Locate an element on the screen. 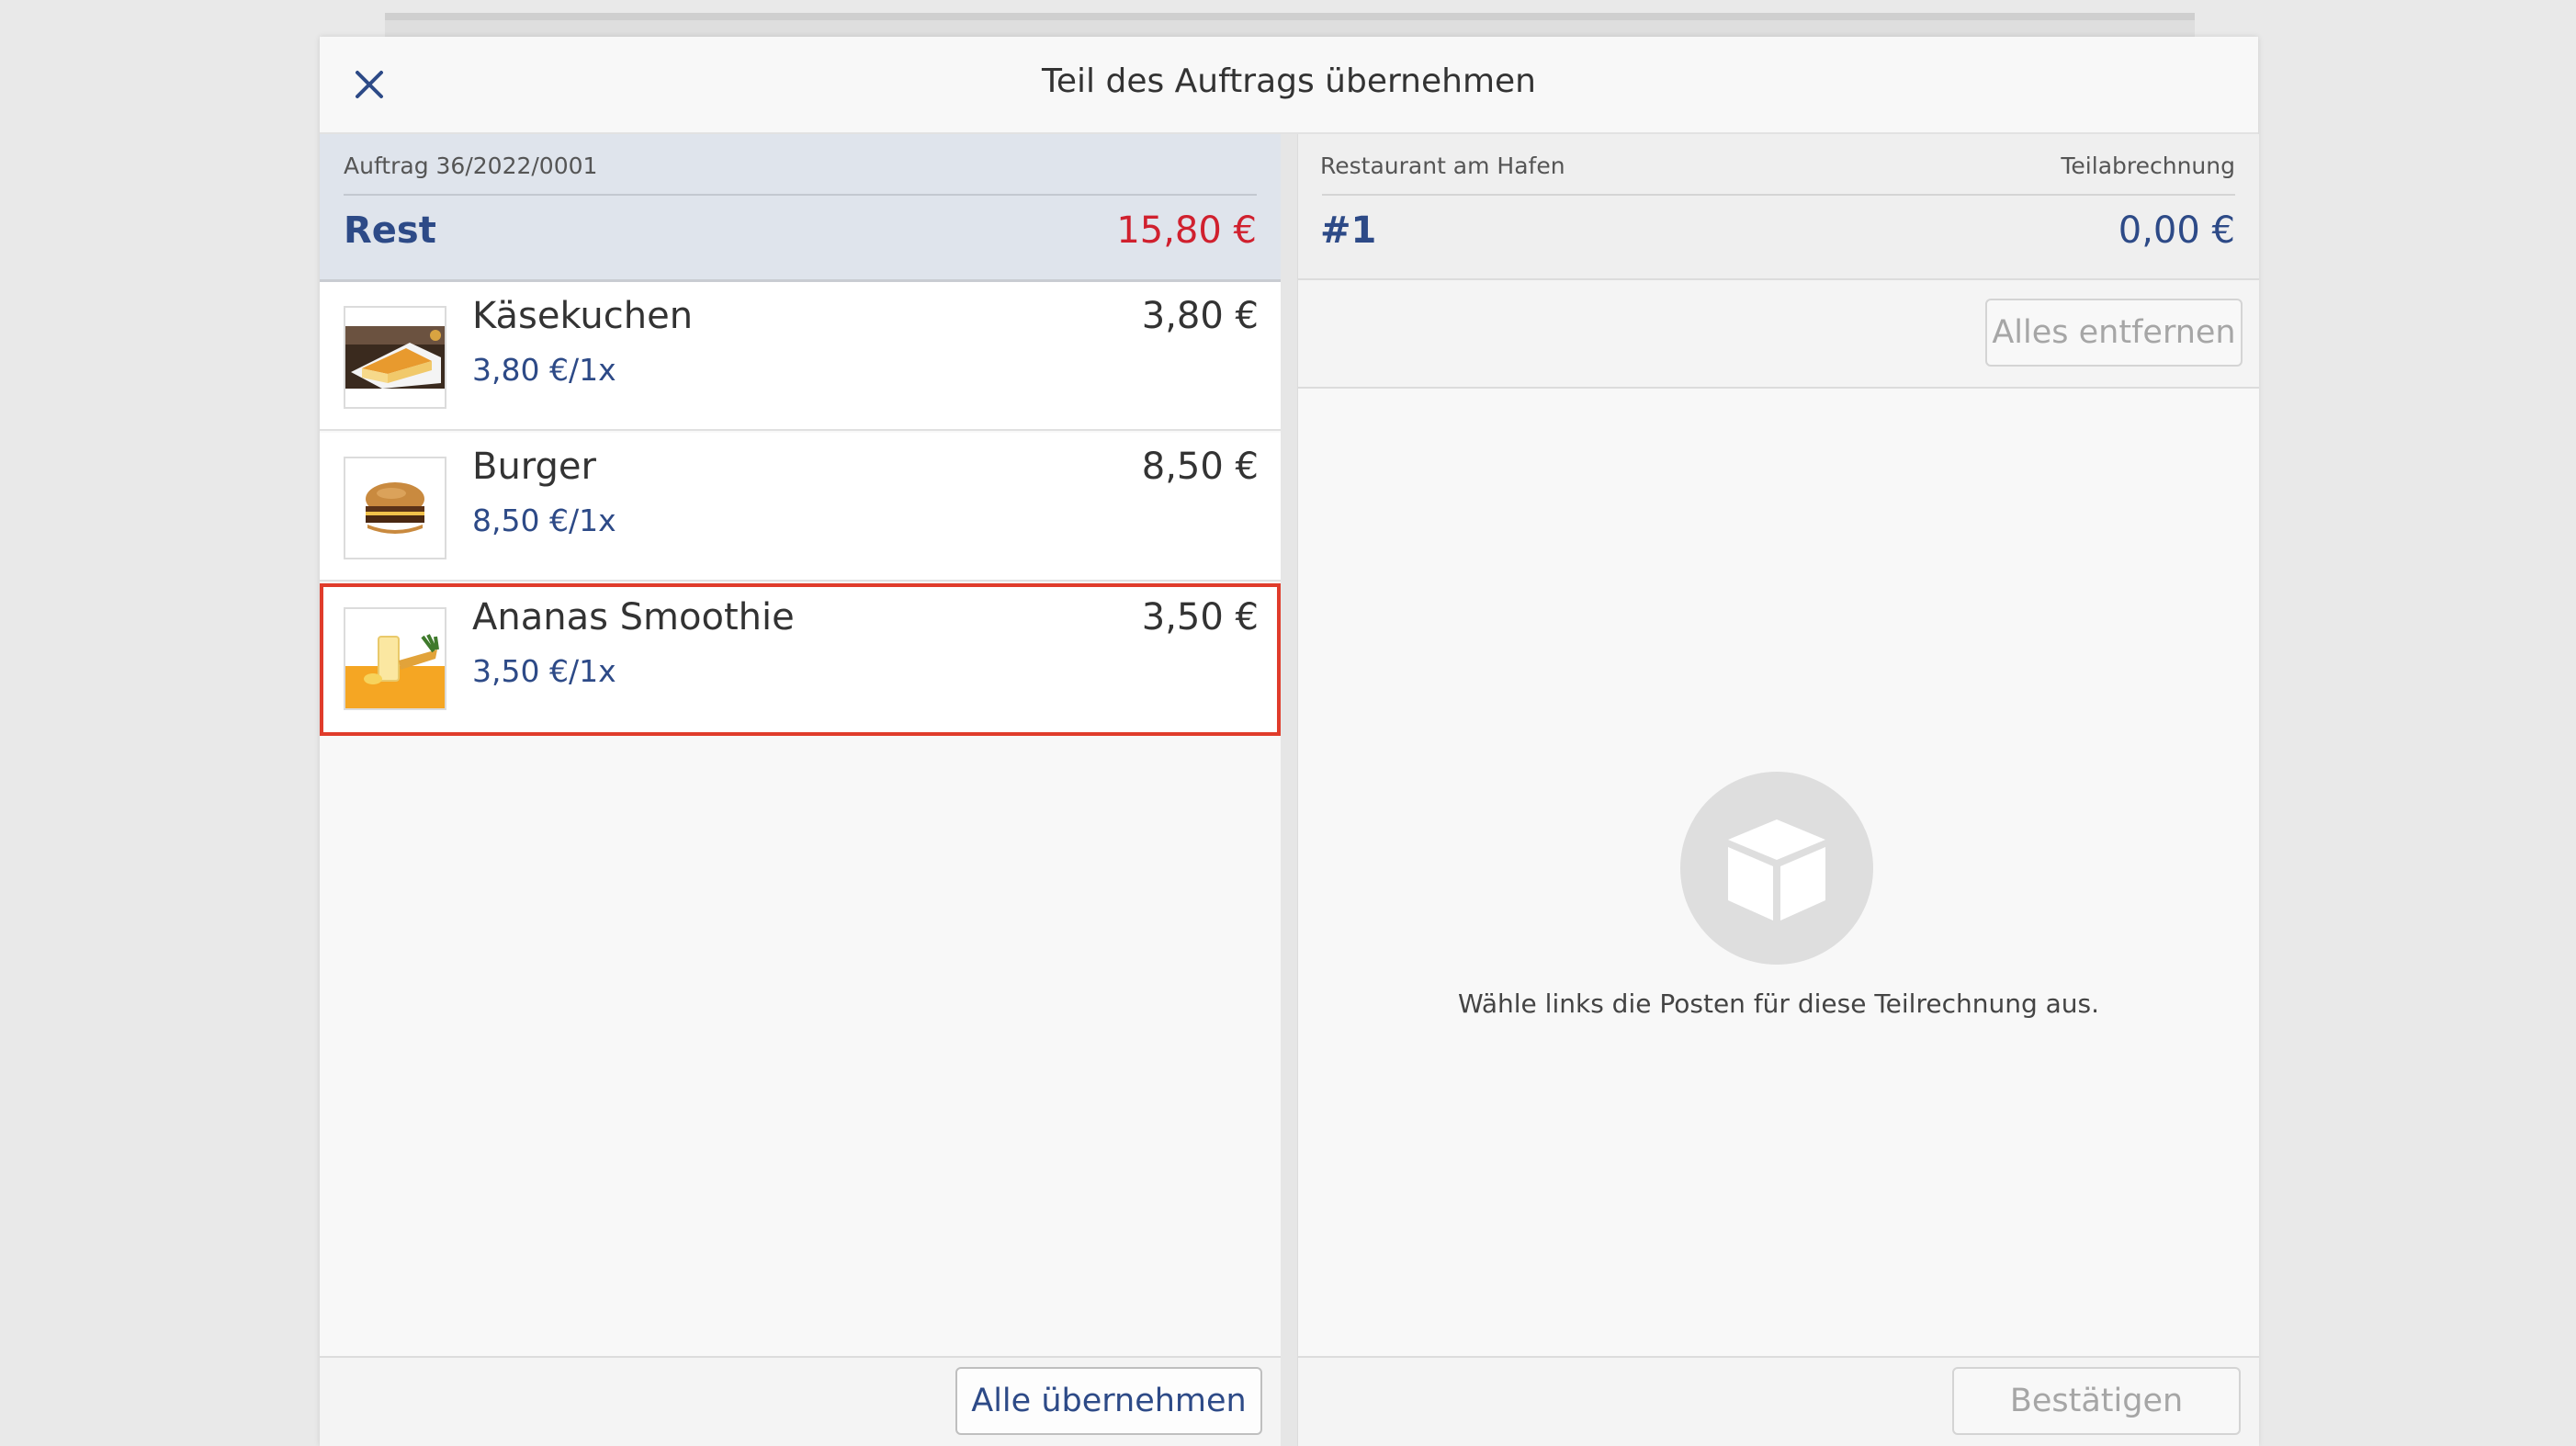 This screenshot has height=1446, width=2576. take-all-button: Alle übernehmen is located at coordinates (1108, 1401).